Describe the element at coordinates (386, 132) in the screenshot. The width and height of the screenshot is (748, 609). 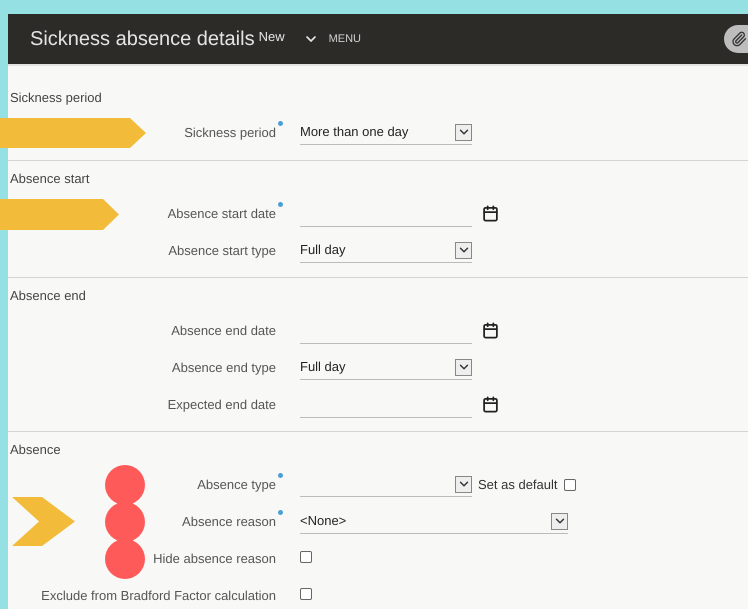
I see `dropdown: More than one day` at that location.